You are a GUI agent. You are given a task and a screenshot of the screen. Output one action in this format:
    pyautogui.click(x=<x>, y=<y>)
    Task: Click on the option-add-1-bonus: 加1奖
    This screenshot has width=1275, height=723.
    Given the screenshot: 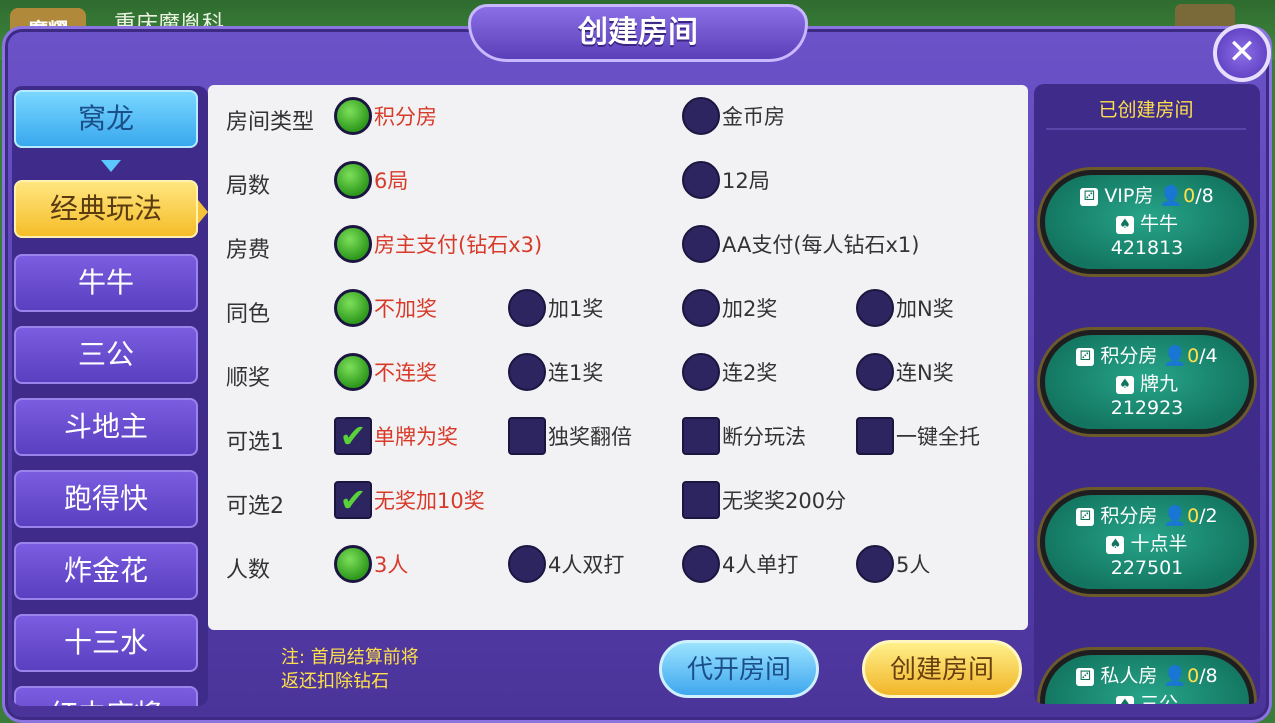 What is the action you would take?
    pyautogui.click(x=555, y=308)
    